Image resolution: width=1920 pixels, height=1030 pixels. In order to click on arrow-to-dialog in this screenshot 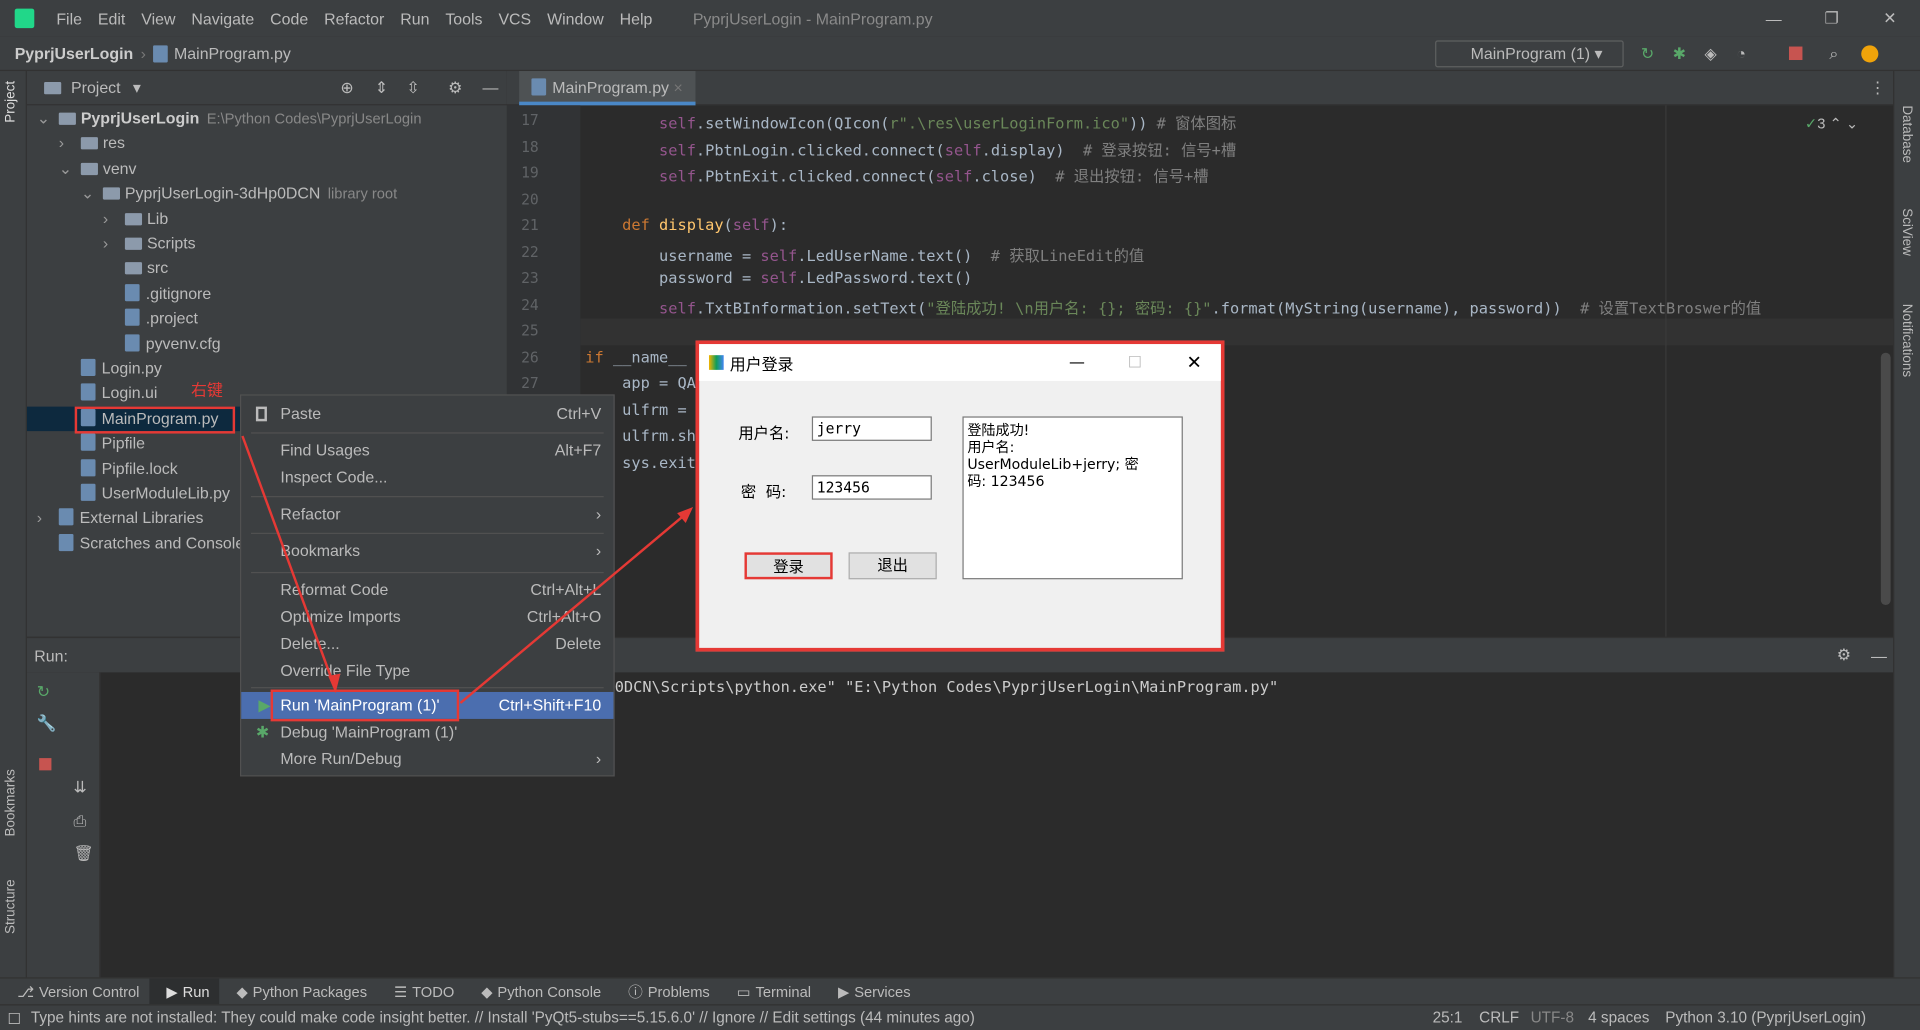, I will do `click(574, 607)`.